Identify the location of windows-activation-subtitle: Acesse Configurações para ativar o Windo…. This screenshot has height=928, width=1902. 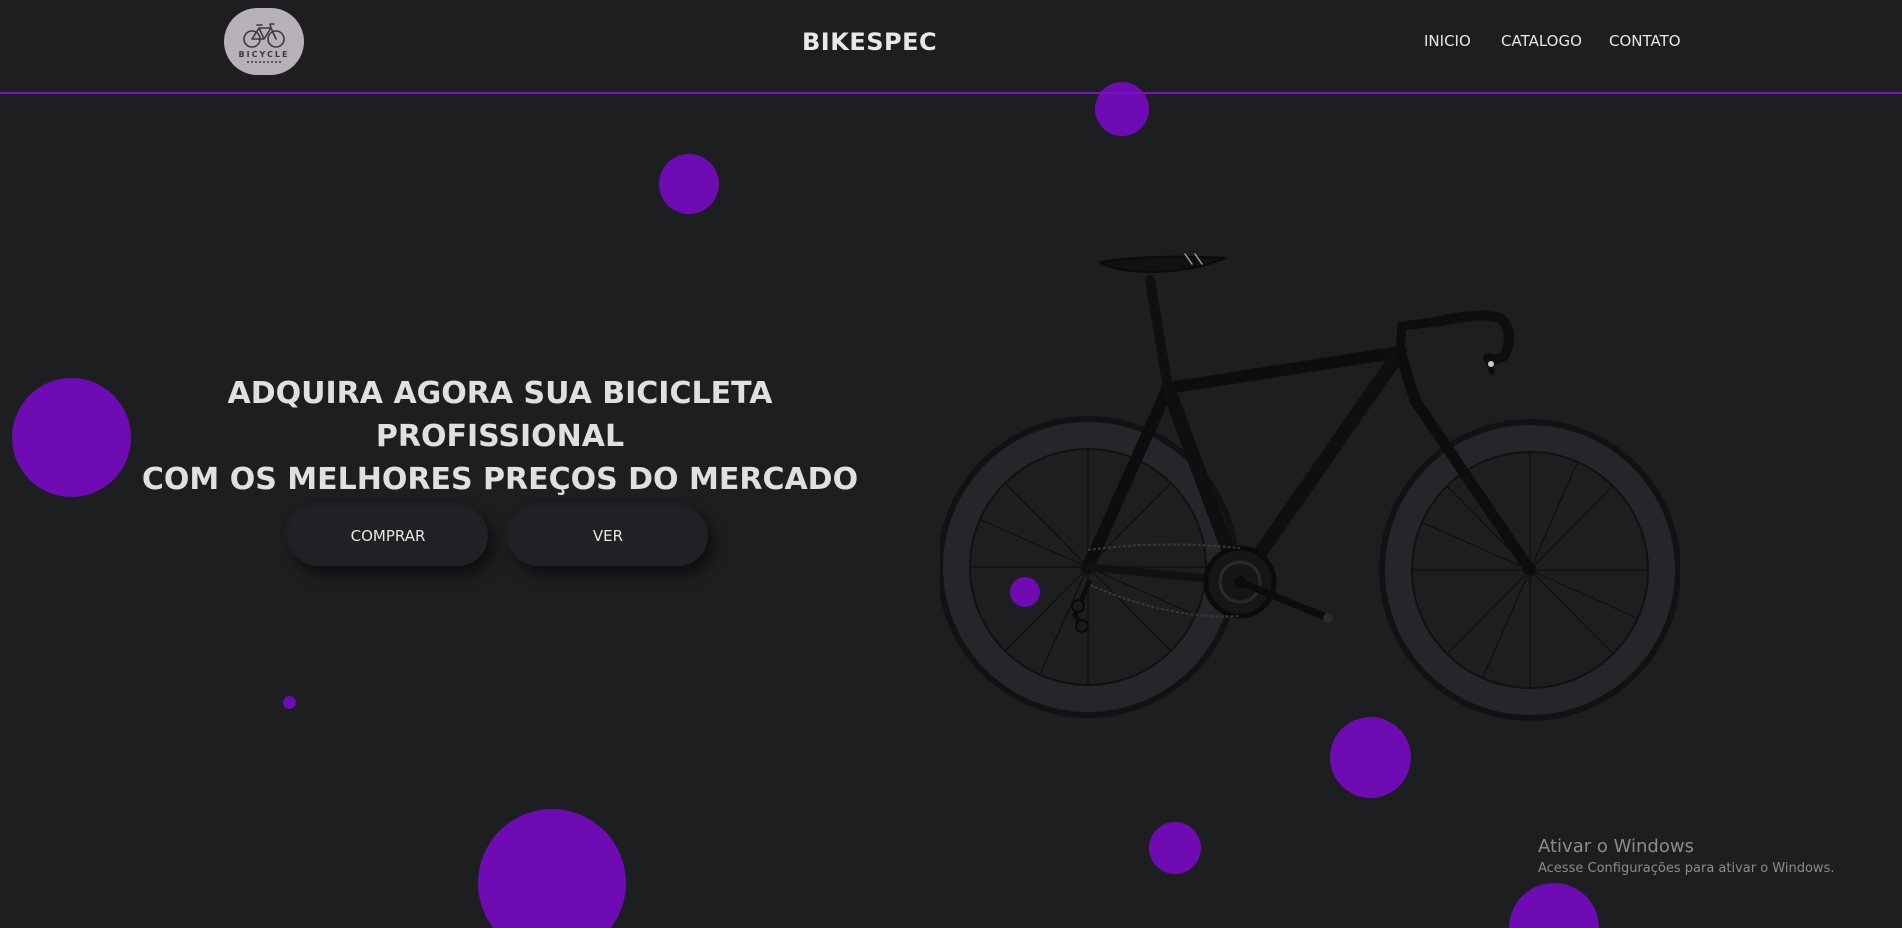
(1686, 868).